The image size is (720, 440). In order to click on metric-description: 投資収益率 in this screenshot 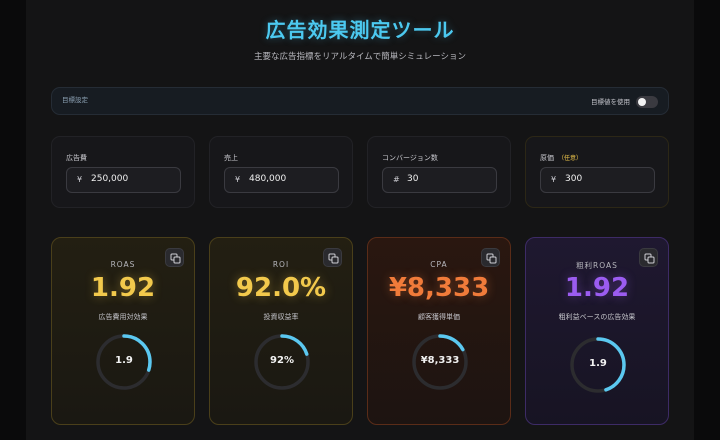, I will do `click(281, 317)`.